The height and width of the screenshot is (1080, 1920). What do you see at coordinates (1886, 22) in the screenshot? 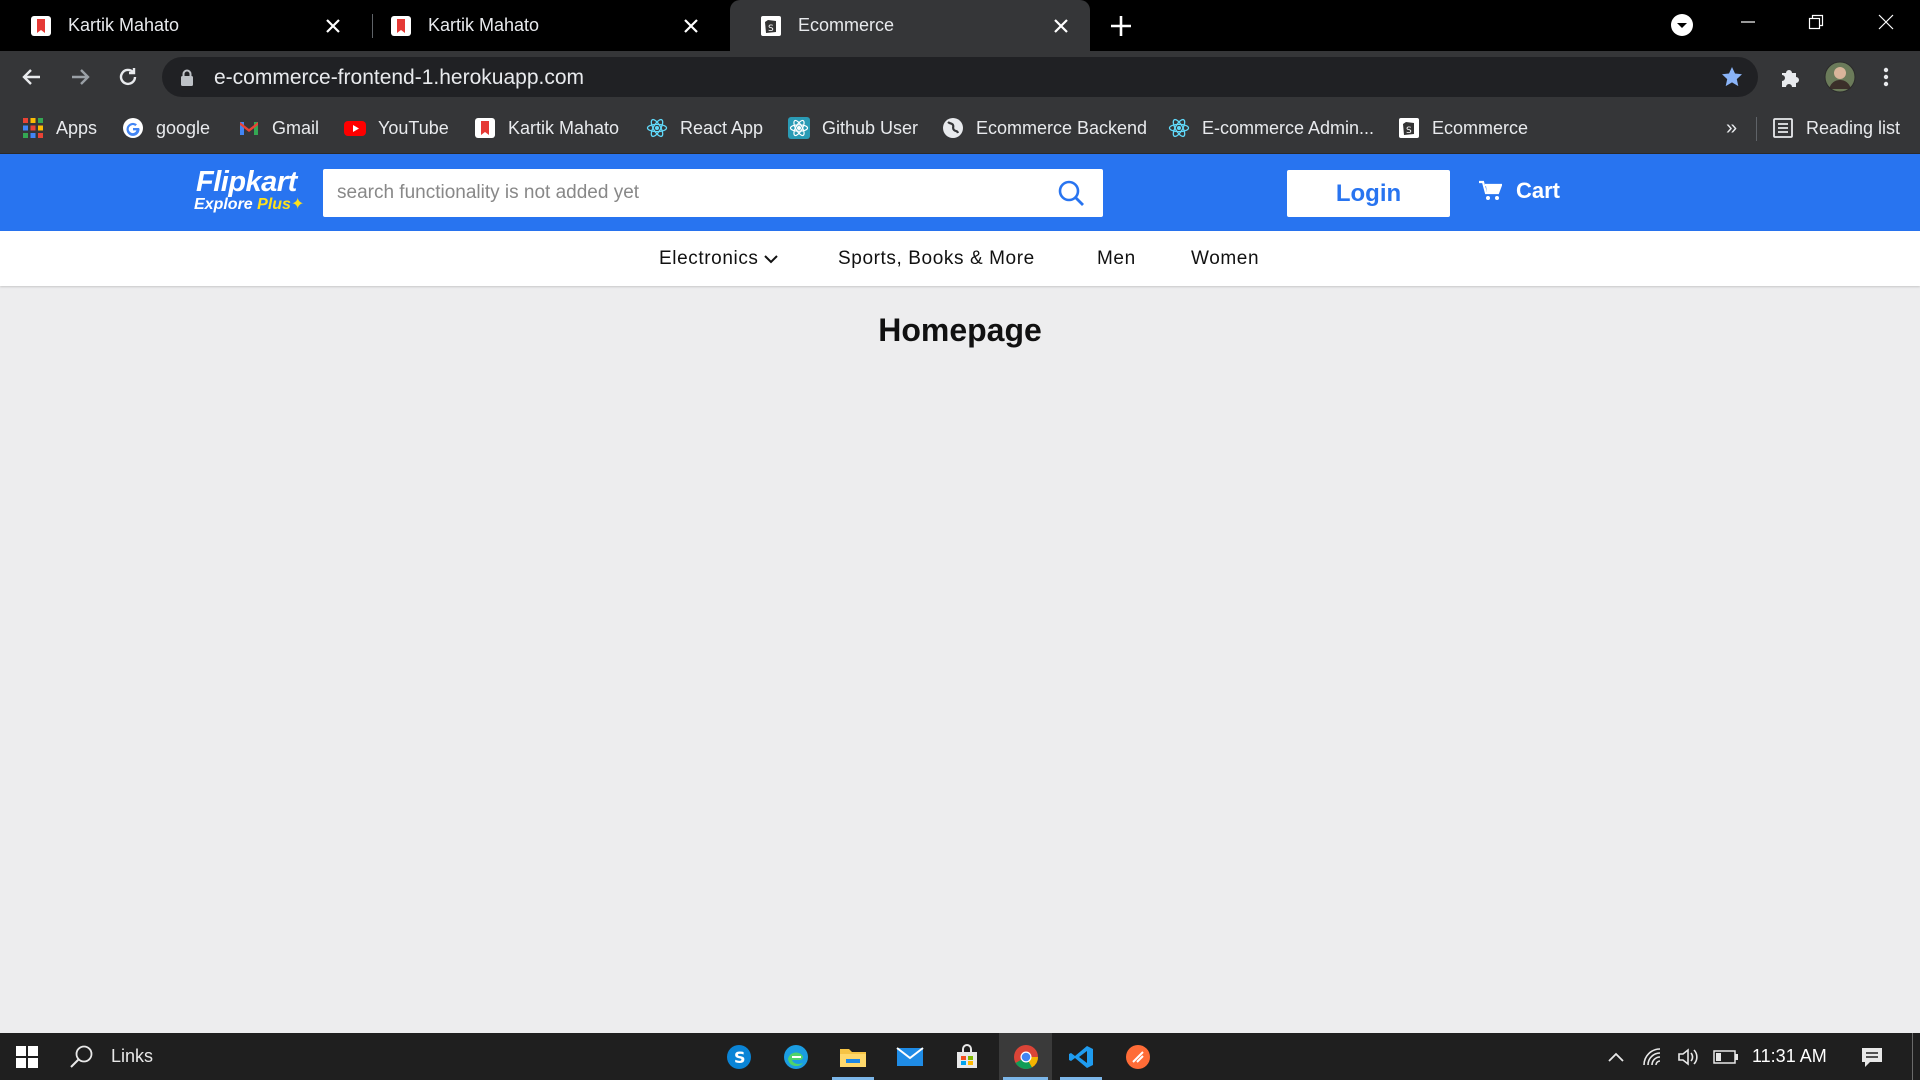
I see `close-window-button` at bounding box center [1886, 22].